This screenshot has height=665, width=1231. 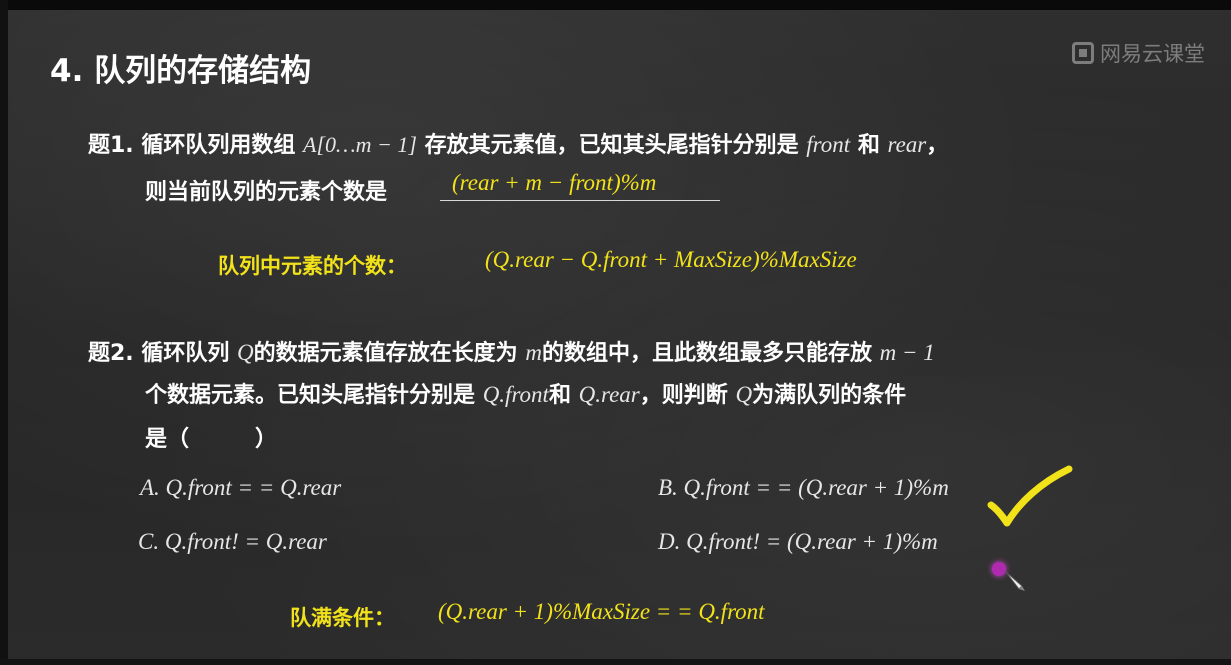 I want to click on q2-text-a: 循环队列, so click(x=185, y=353).